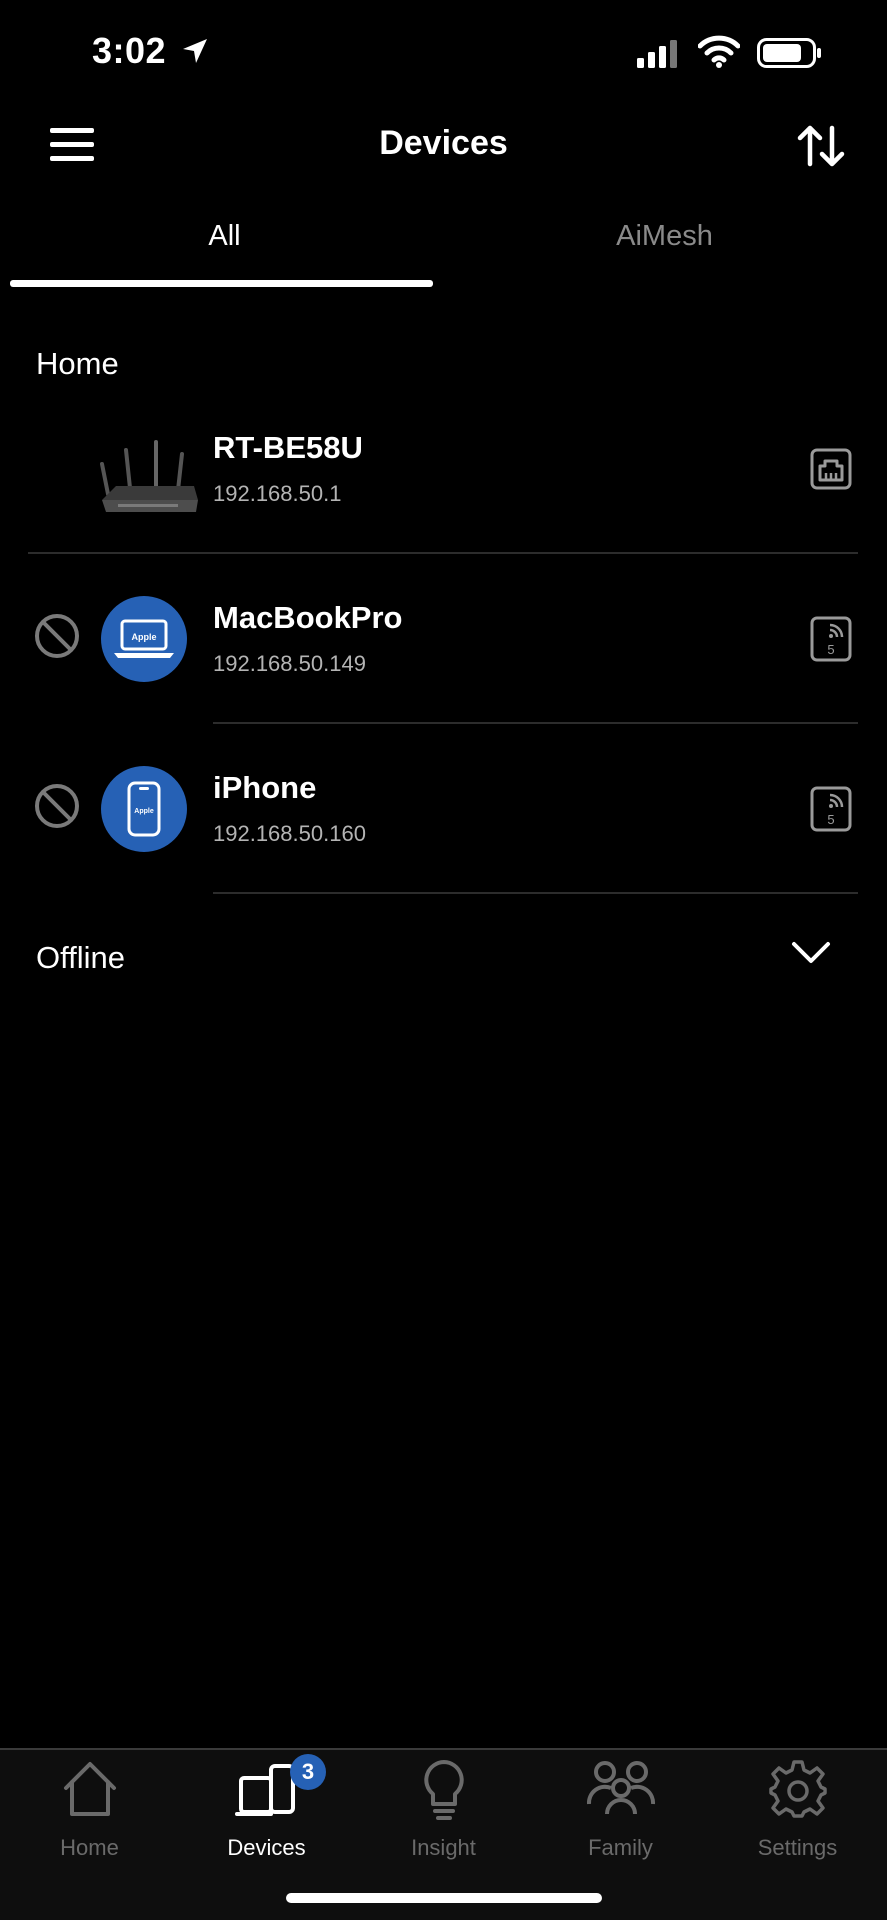 The image size is (887, 1920). I want to click on nav-item-devices: 3 Devices, so click(266, 1810).